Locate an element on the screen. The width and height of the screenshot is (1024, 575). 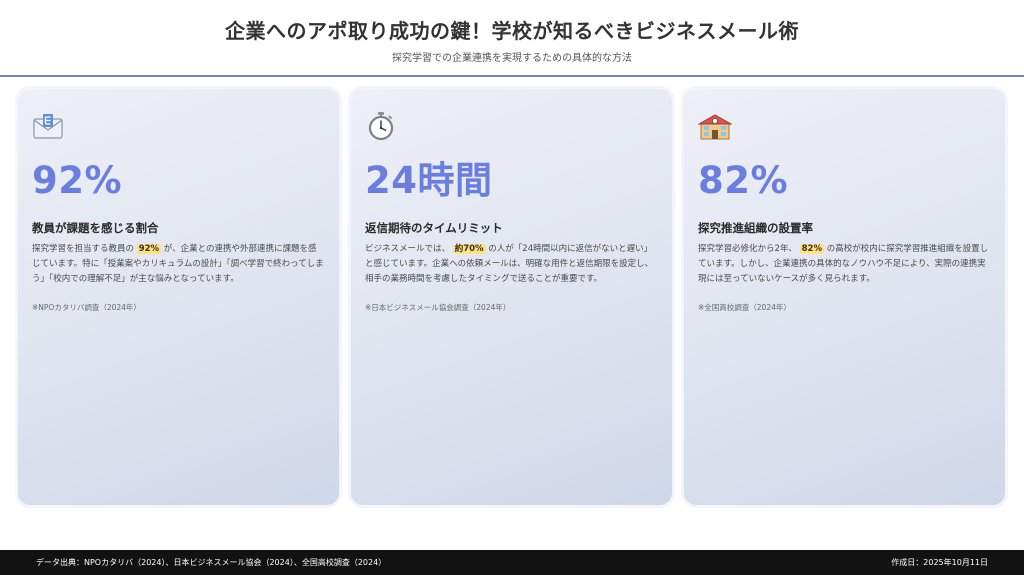
highlight-badge: 約70% is located at coordinates (469, 249).